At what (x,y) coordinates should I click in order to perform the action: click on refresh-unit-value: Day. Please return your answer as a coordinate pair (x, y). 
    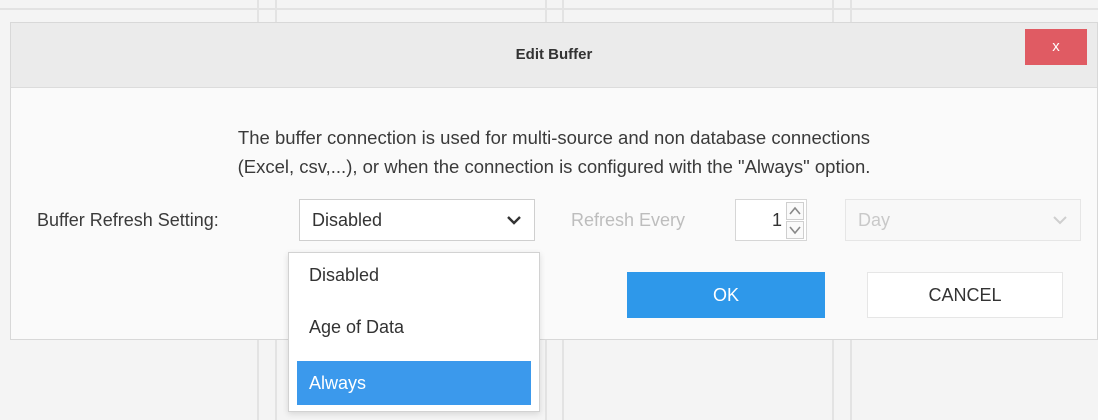
    Looking at the image, I should click on (874, 220).